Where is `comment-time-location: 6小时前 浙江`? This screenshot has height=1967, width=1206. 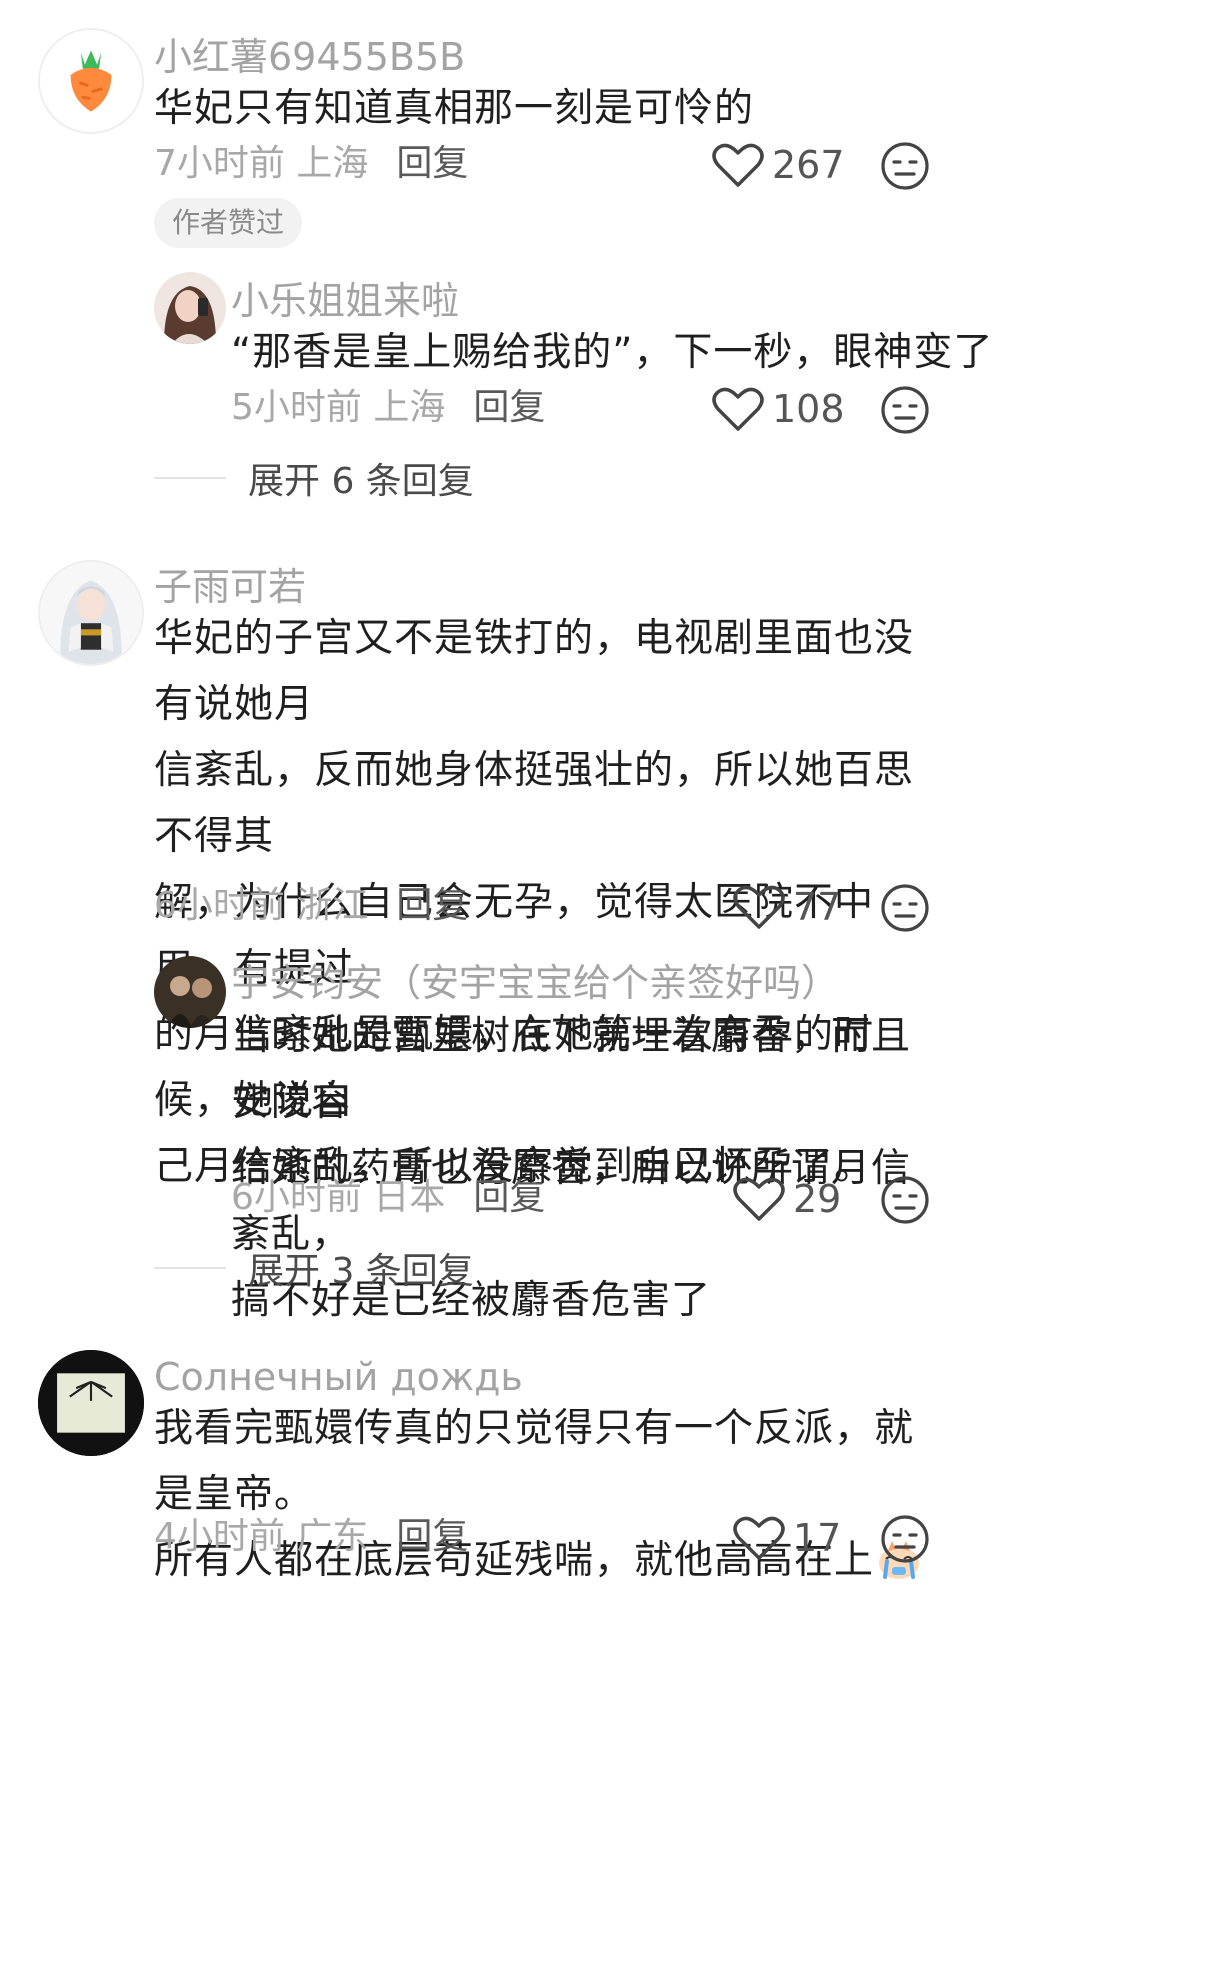 comment-time-location: 6小时前 浙江 is located at coordinates (261, 905).